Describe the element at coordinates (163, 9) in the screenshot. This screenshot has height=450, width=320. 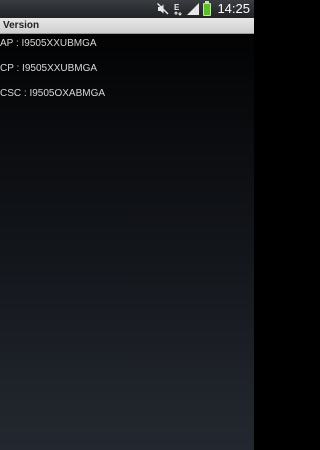
I see `mute-icon` at that location.